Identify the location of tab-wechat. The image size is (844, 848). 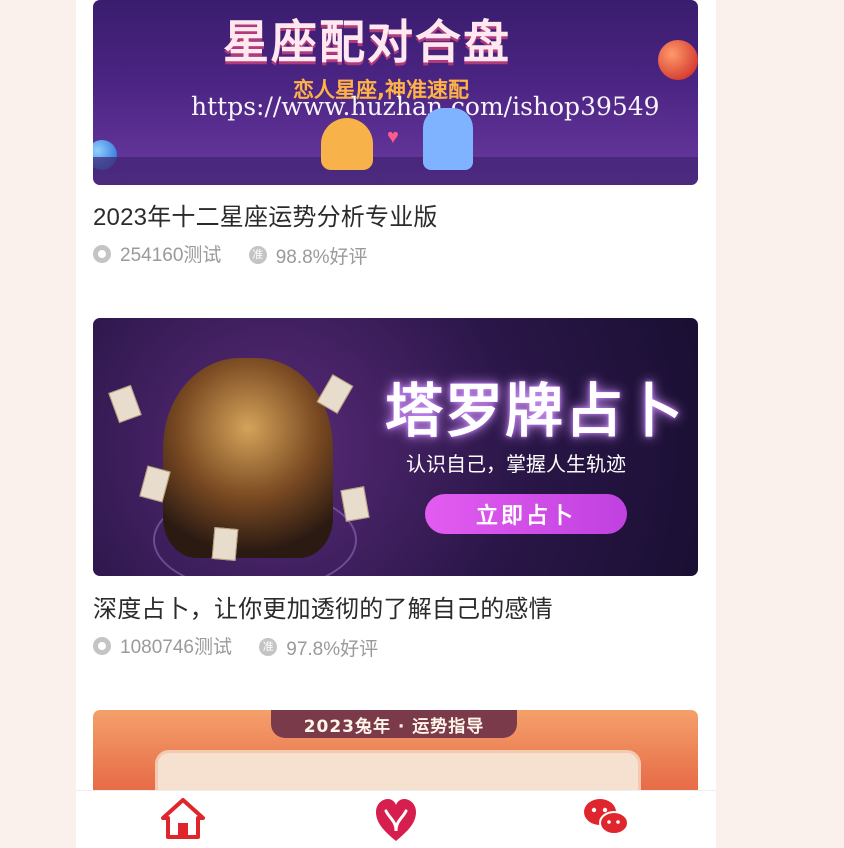
(606, 822).